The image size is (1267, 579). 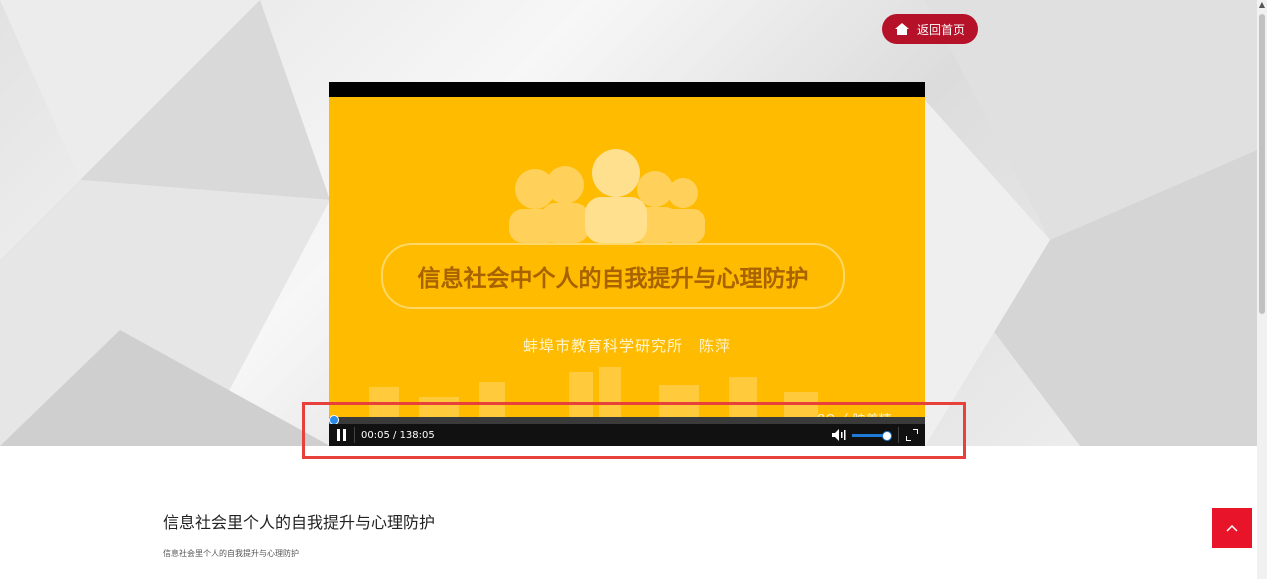 What do you see at coordinates (1262, 164) in the screenshot?
I see `scrollbar-thumb` at bounding box center [1262, 164].